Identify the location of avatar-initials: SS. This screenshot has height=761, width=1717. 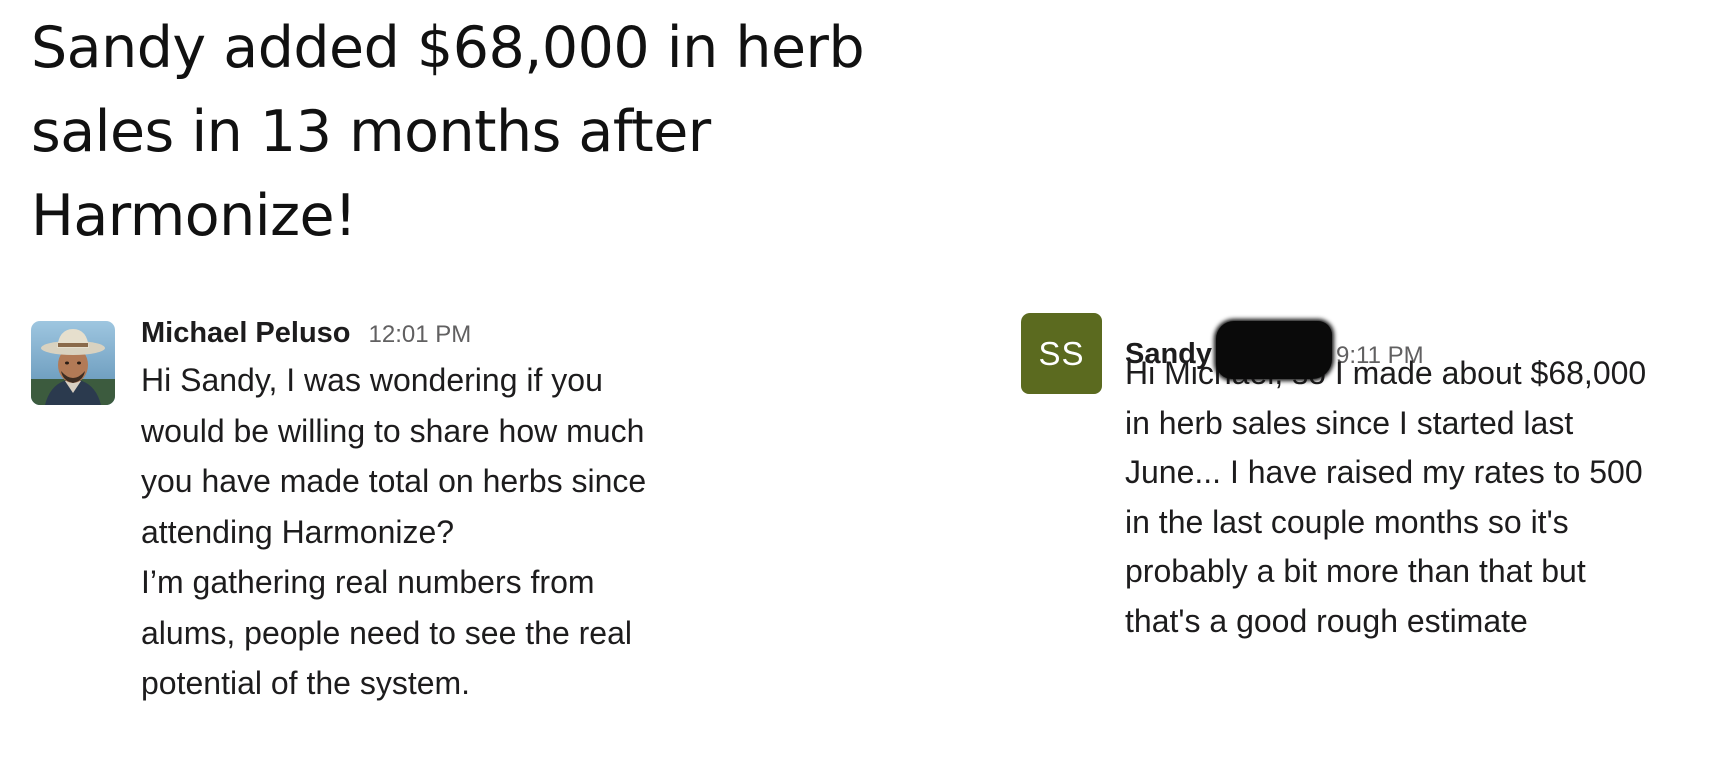
(1061, 353).